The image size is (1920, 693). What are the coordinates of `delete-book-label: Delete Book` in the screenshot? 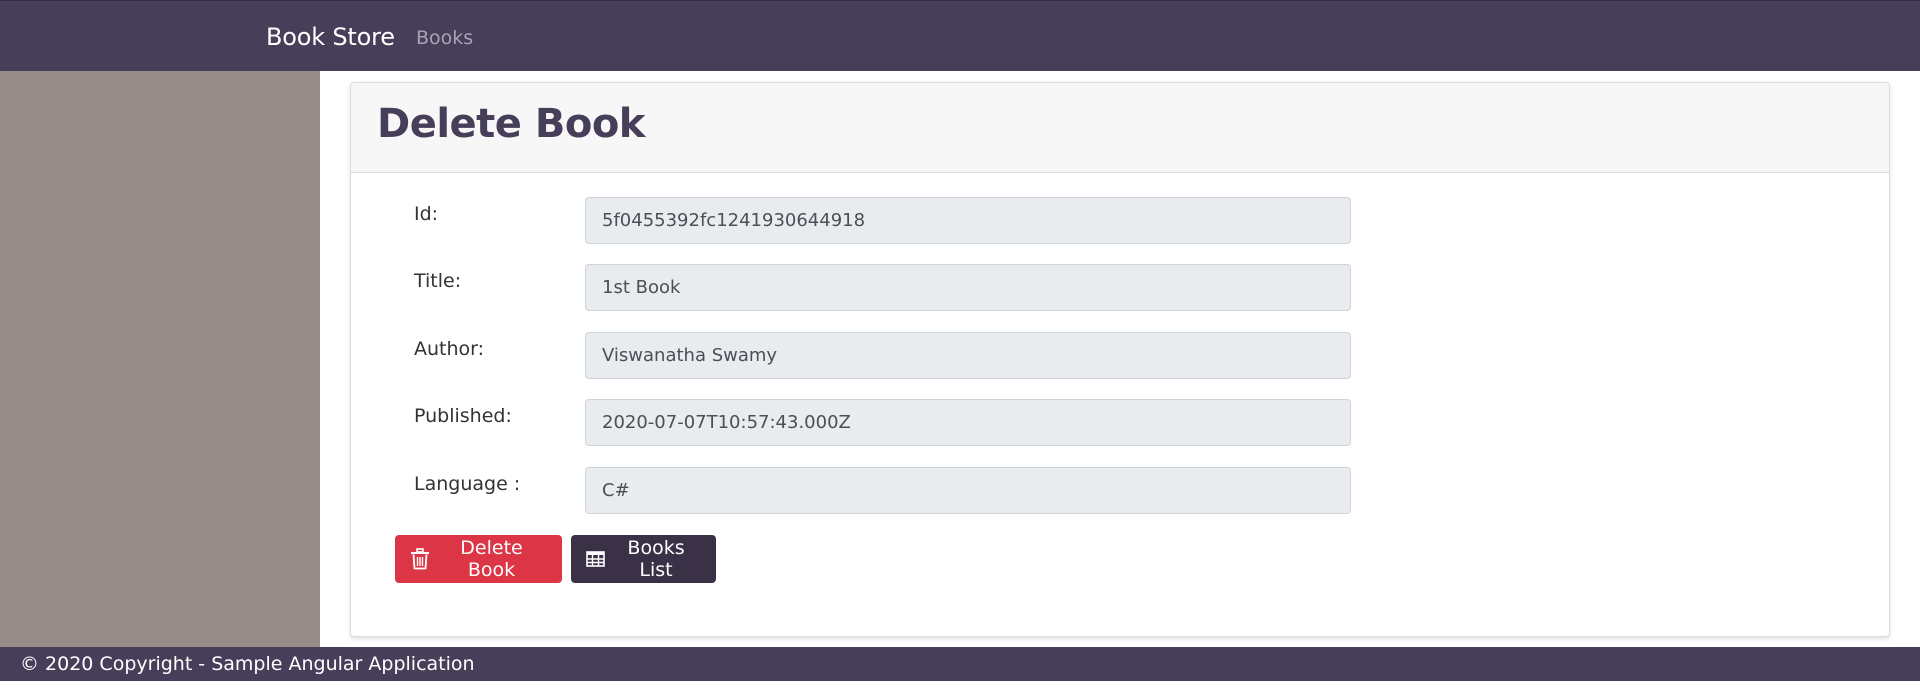 It's located at (491, 559).